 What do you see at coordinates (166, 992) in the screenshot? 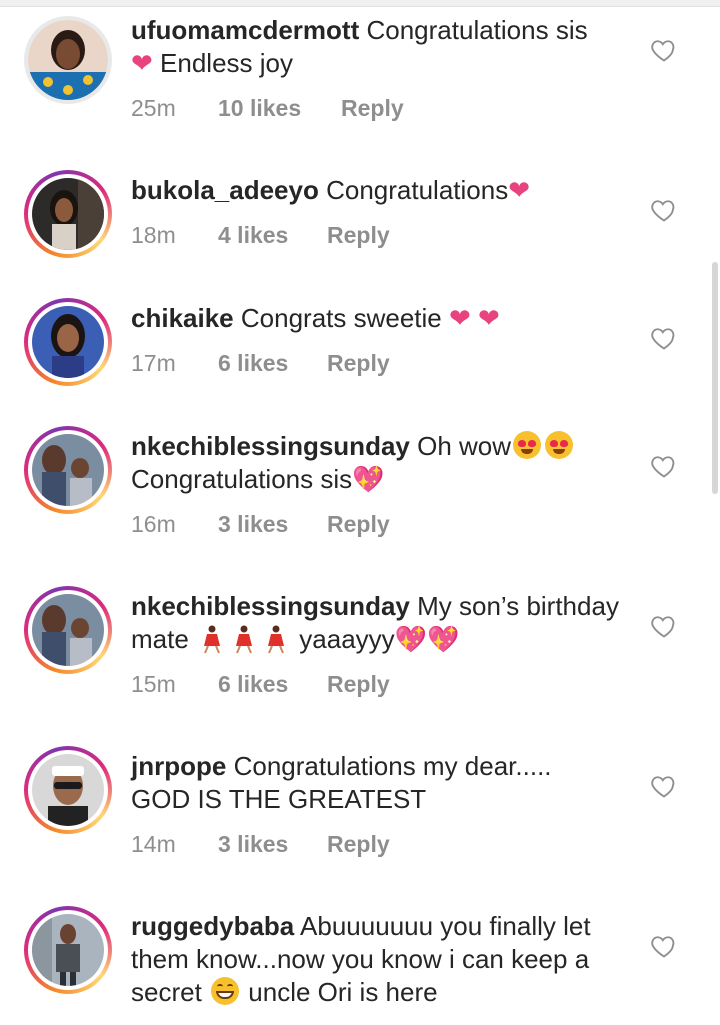
I see `comment-body: secret` at bounding box center [166, 992].